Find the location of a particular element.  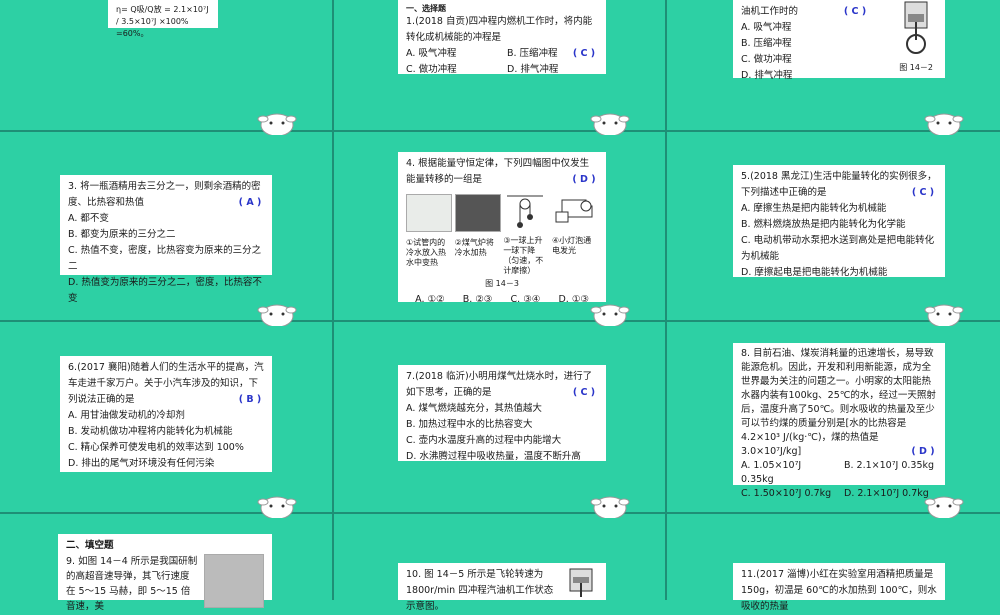

test-tube-photo is located at coordinates (429, 213).